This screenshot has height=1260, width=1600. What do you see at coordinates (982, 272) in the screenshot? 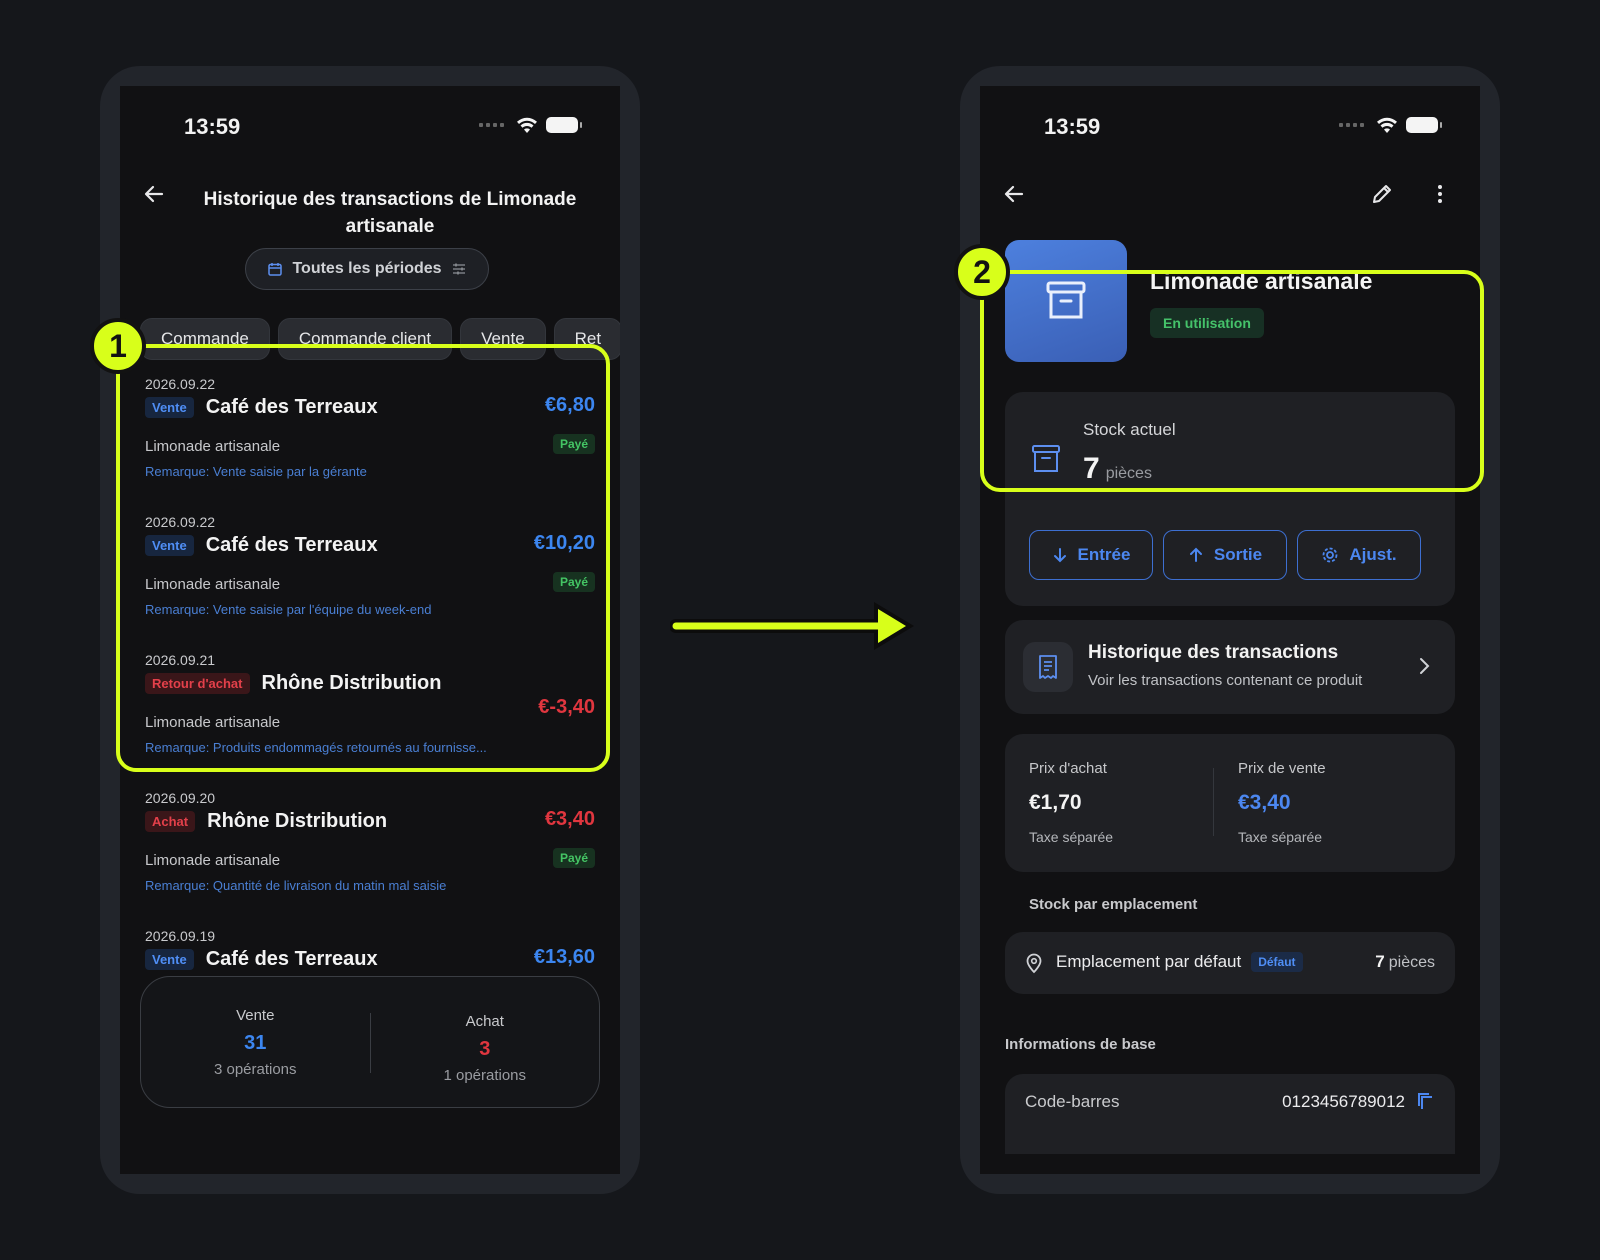
I see `callout-number-2: 2` at bounding box center [982, 272].